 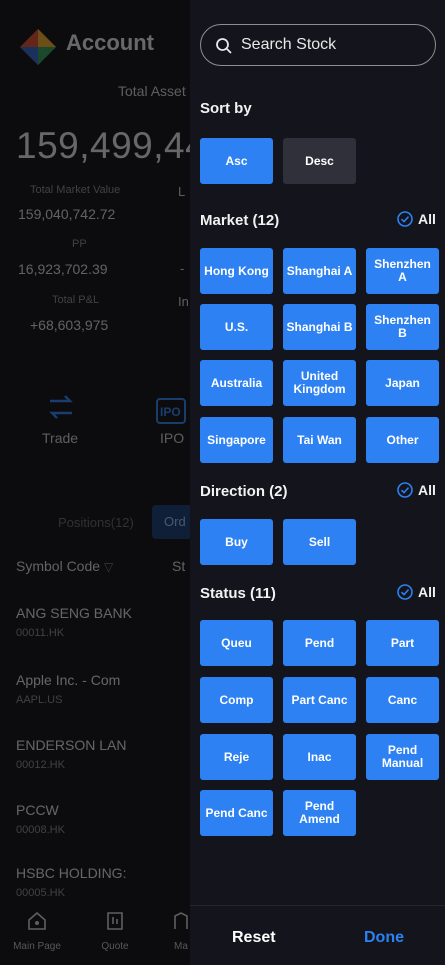 What do you see at coordinates (236, 757) in the screenshot?
I see `status-chip-reje: Reje` at bounding box center [236, 757].